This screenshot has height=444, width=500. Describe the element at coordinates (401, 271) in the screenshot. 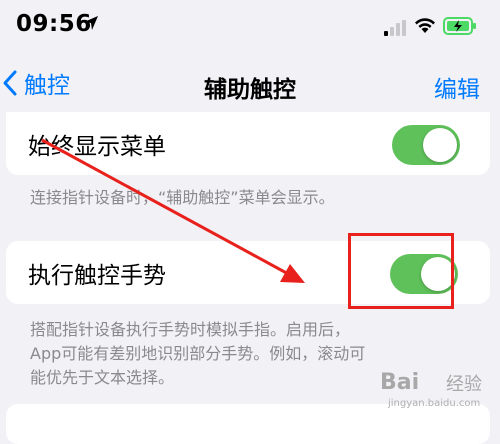

I see `annotation-highlight-box` at that location.